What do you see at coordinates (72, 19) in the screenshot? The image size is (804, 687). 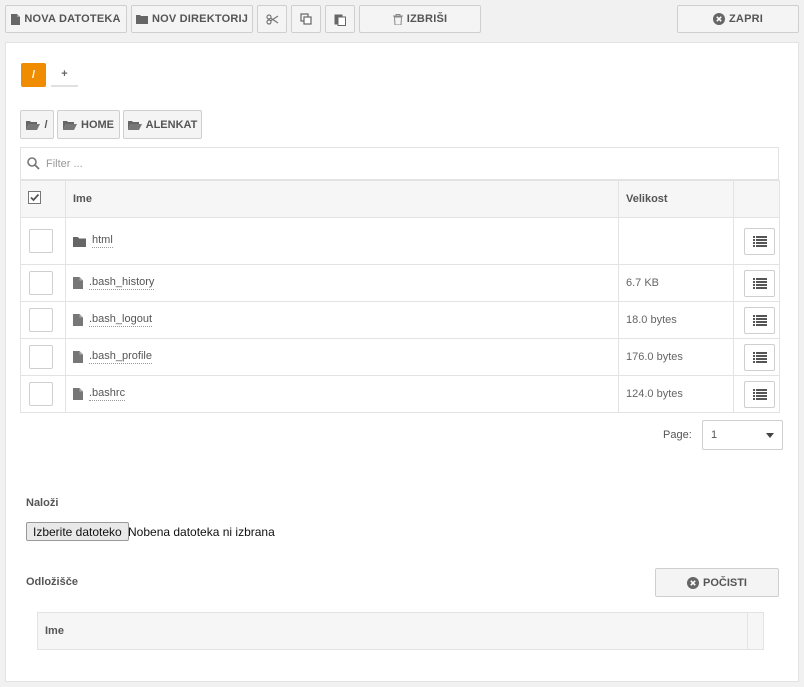 I see `new-file-label: NOVA DATOTEKA` at bounding box center [72, 19].